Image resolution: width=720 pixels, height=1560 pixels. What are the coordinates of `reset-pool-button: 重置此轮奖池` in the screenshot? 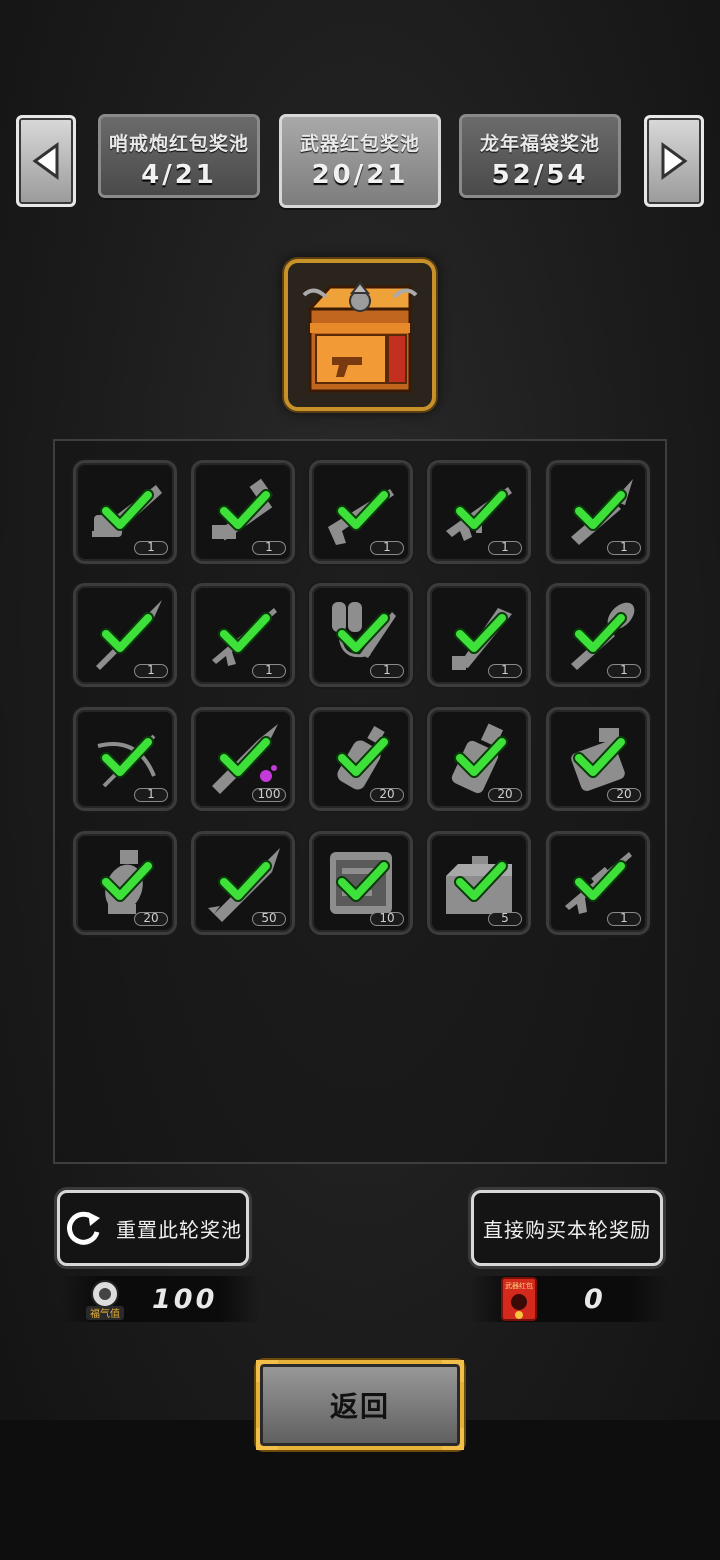 It's located at (153, 1228).